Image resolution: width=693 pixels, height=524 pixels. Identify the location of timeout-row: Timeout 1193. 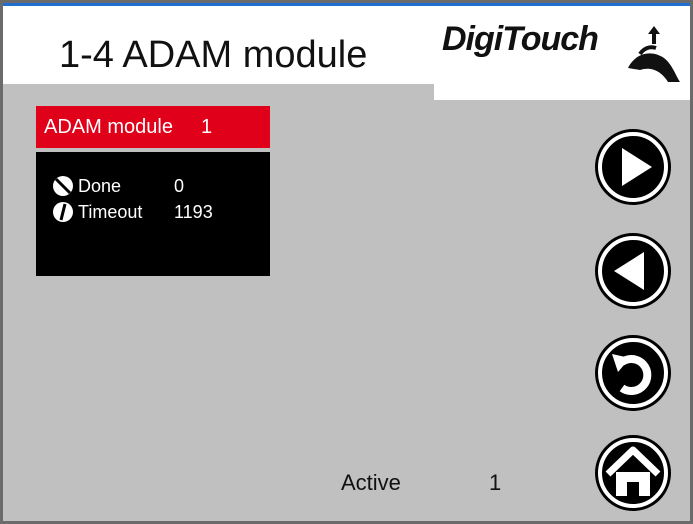
(132, 212).